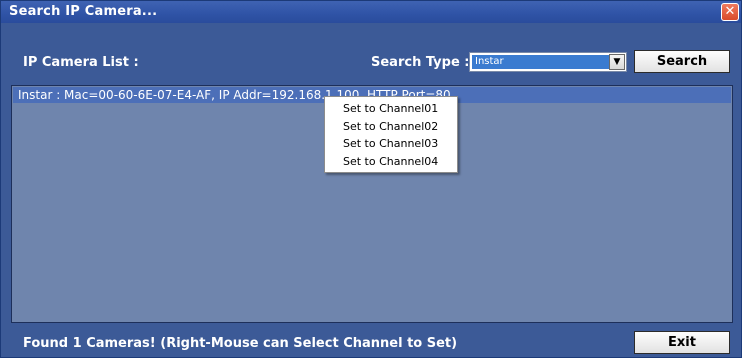 The width and height of the screenshot is (742, 358). I want to click on dropdown-button: ▼, so click(617, 62).